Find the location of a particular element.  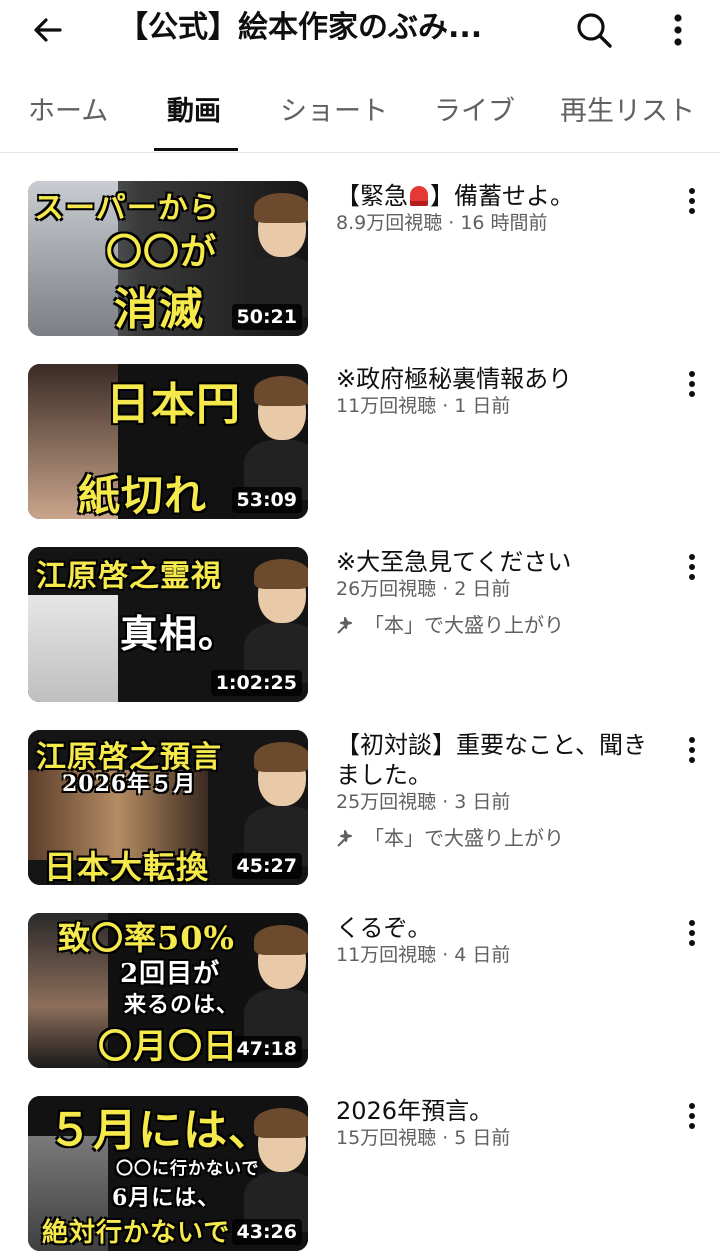

thumbnail-text: 真相。 is located at coordinates (179, 633).